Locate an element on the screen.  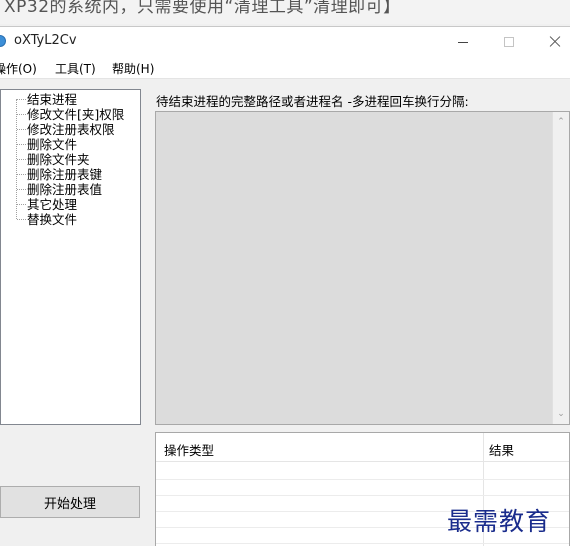
title-bar: oXTyL2Cv is located at coordinates (285, 42).